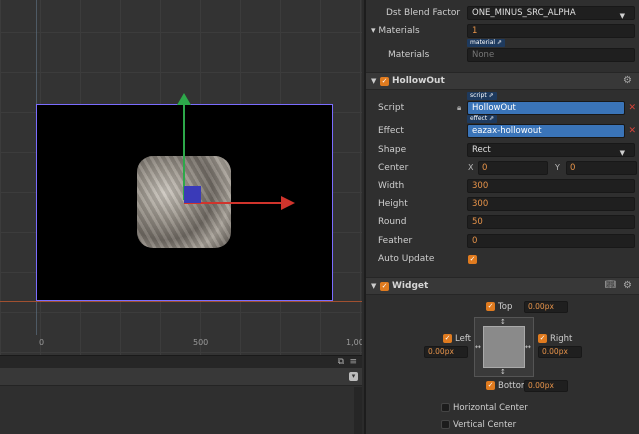 Image resolution: width=639 pixels, height=434 pixels. Describe the element at coordinates (528, 347) in the screenshot. I see `right-arrow-icon: ↔` at that location.